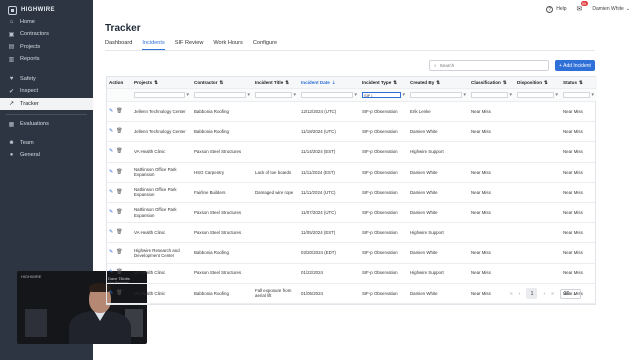 Image resolution: width=640 pixels, height=360 pixels. I want to click on sidebar-item-safety: ♥ Safety, so click(46, 79).